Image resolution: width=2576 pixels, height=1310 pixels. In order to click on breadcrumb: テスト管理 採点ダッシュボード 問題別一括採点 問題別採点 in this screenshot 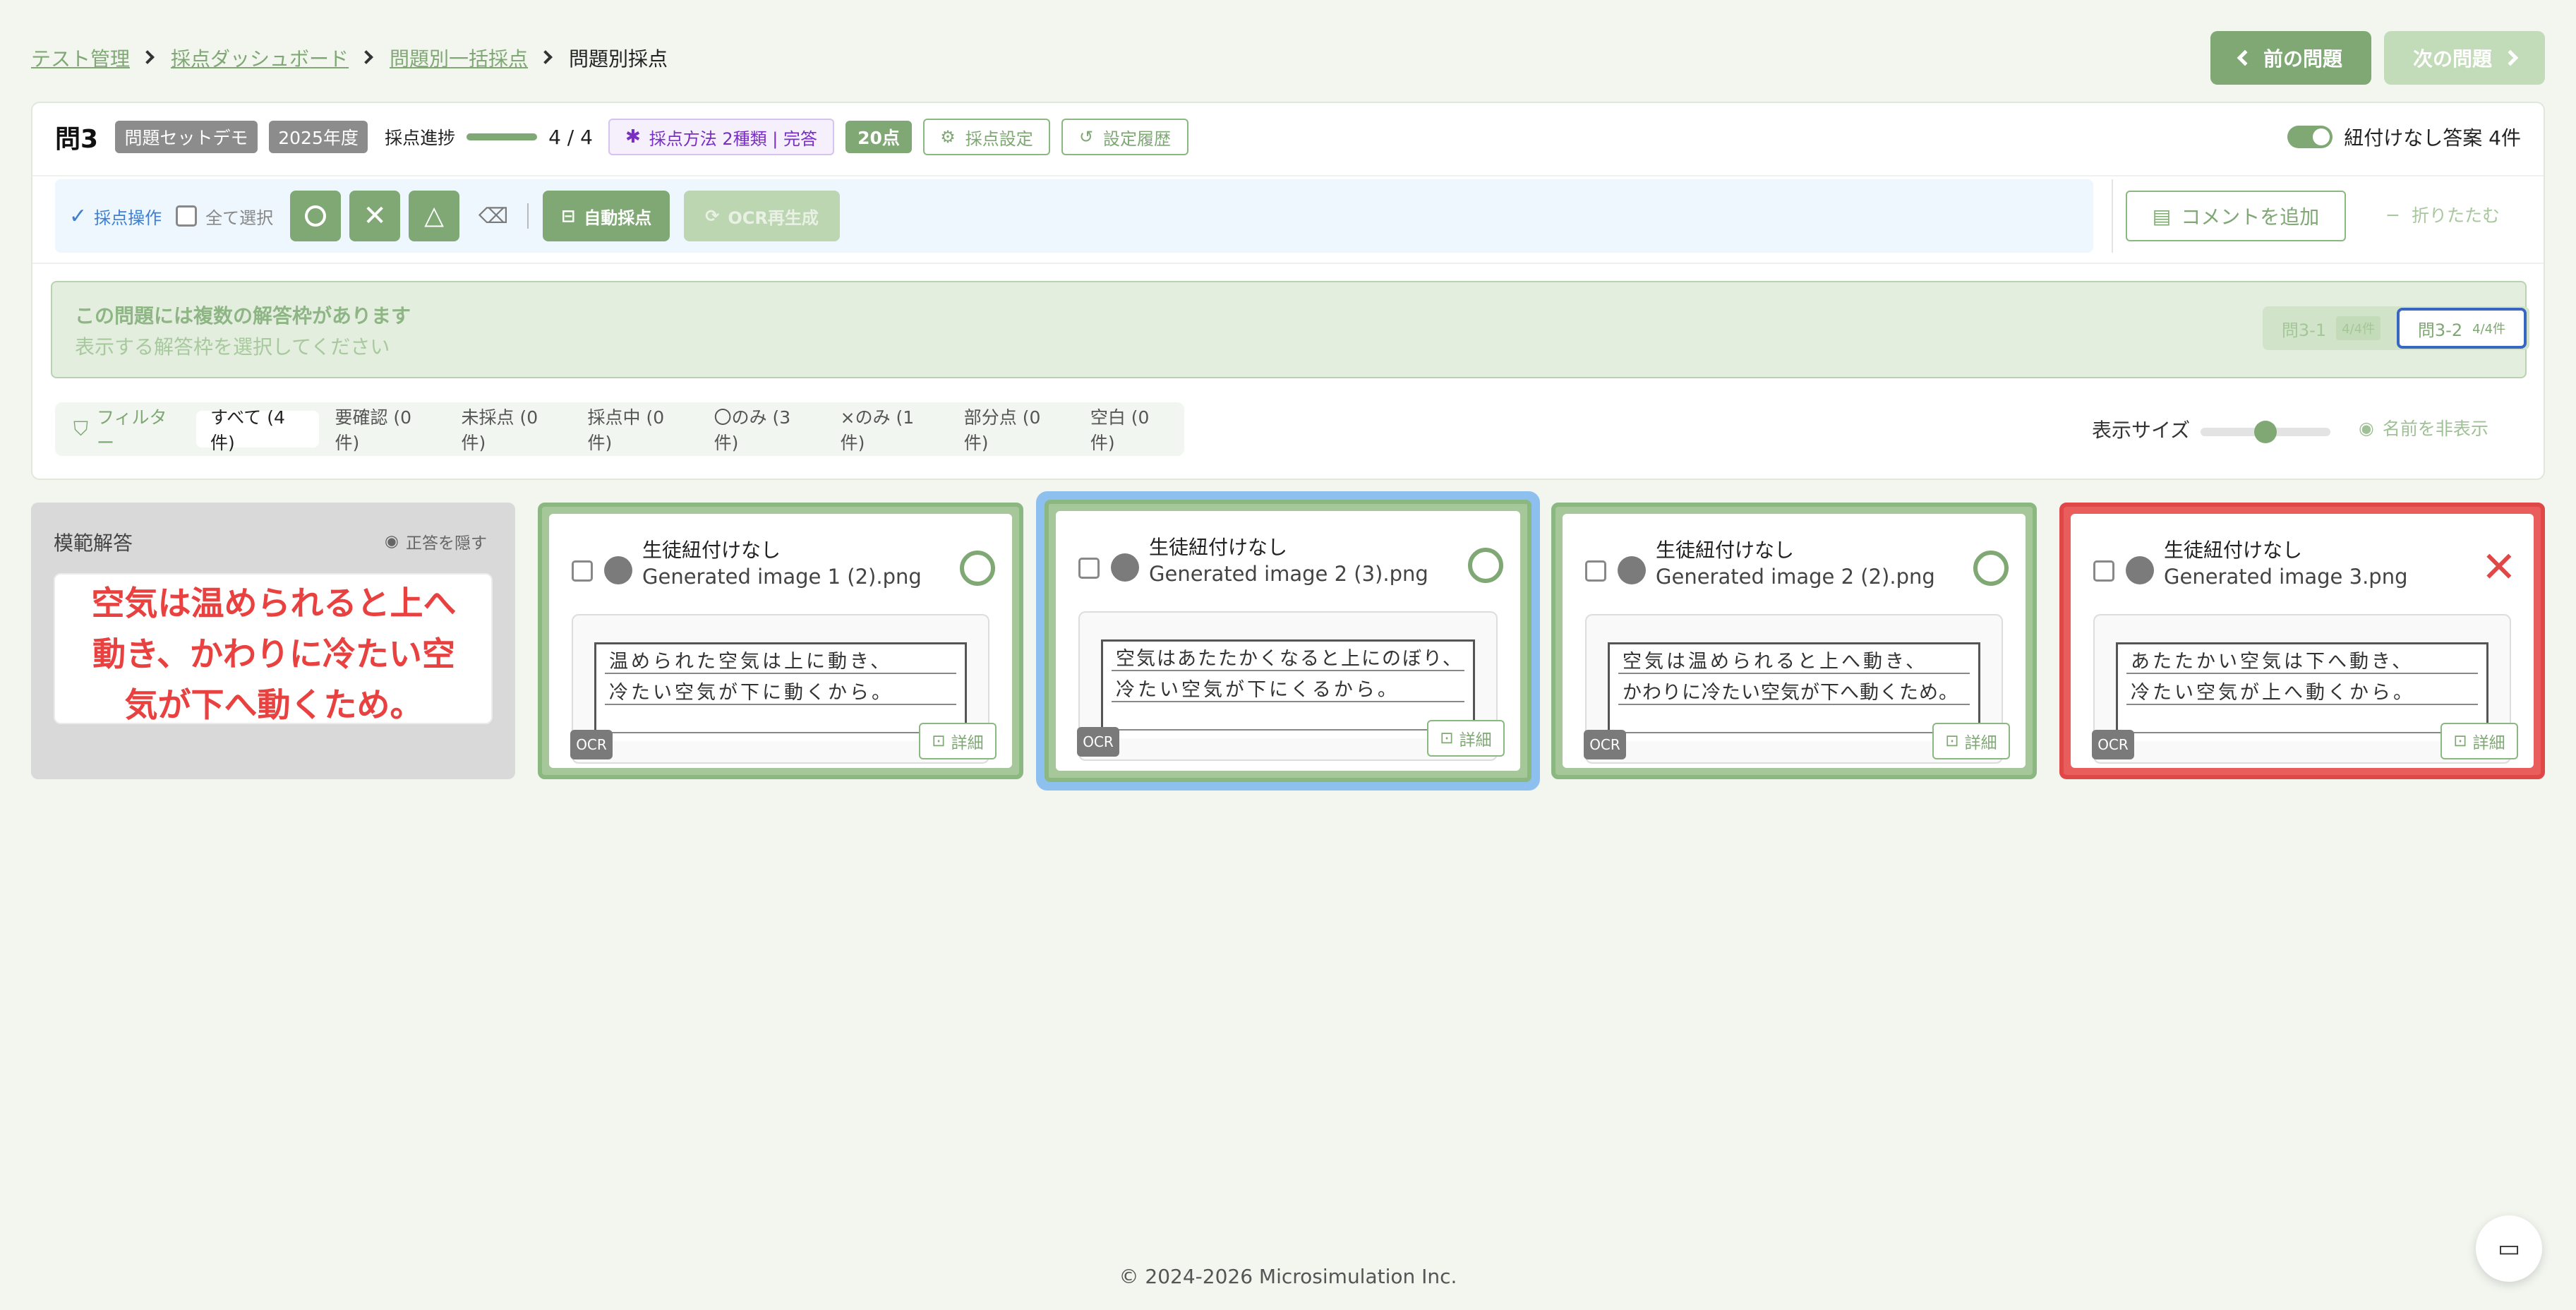, I will do `click(349, 58)`.